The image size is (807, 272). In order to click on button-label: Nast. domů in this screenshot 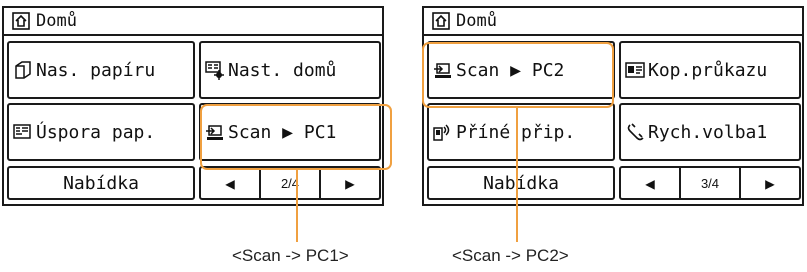, I will do `click(282, 70)`.